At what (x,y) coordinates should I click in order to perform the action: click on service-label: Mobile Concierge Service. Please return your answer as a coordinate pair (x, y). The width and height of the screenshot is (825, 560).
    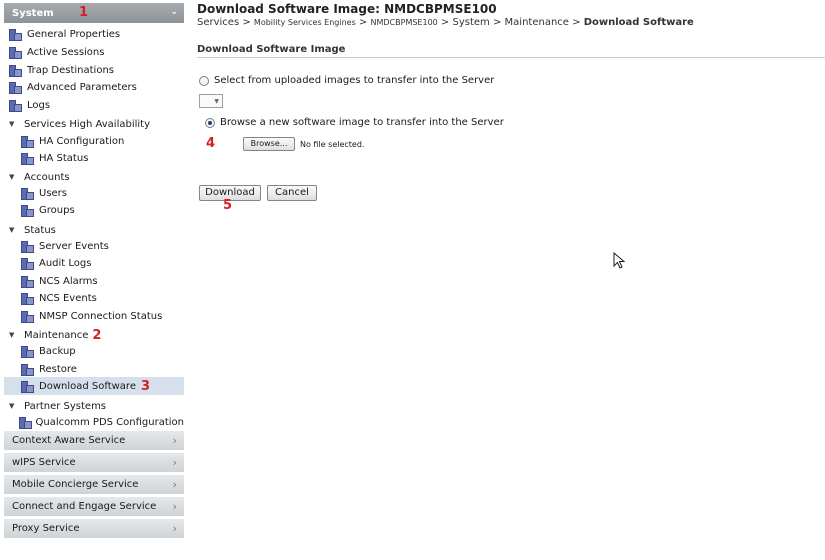
    Looking at the image, I should click on (75, 484).